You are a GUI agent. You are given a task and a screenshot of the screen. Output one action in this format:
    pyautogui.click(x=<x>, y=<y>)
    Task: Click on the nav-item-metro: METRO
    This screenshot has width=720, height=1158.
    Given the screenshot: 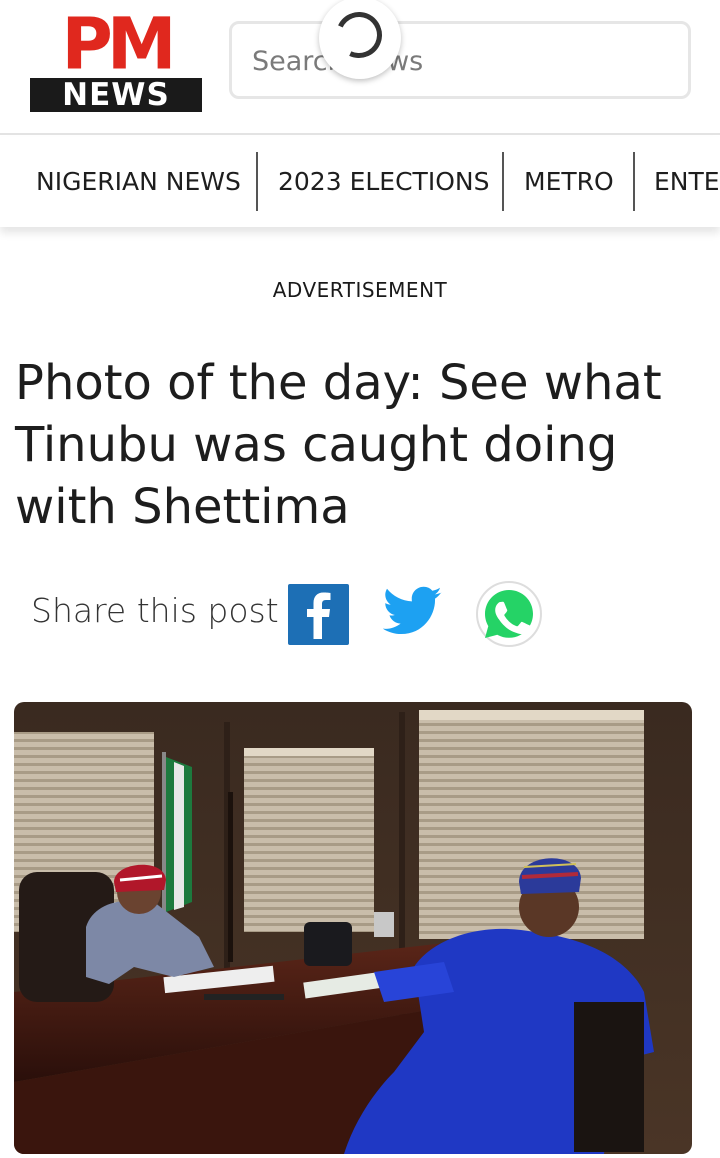 What is the action you would take?
    pyautogui.click(x=569, y=181)
    